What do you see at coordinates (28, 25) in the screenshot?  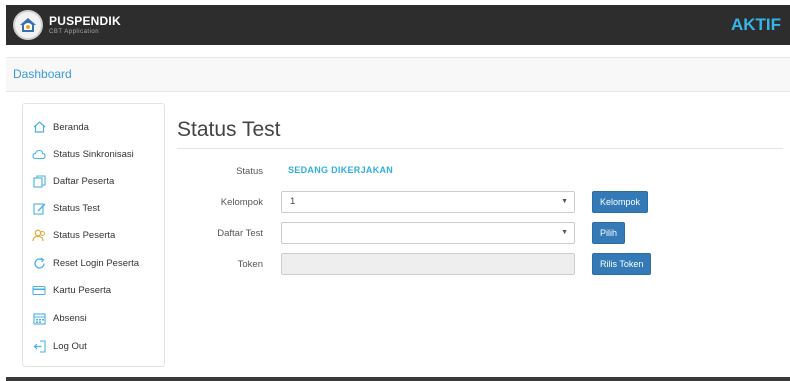 I see `logo-emblem-icon` at bounding box center [28, 25].